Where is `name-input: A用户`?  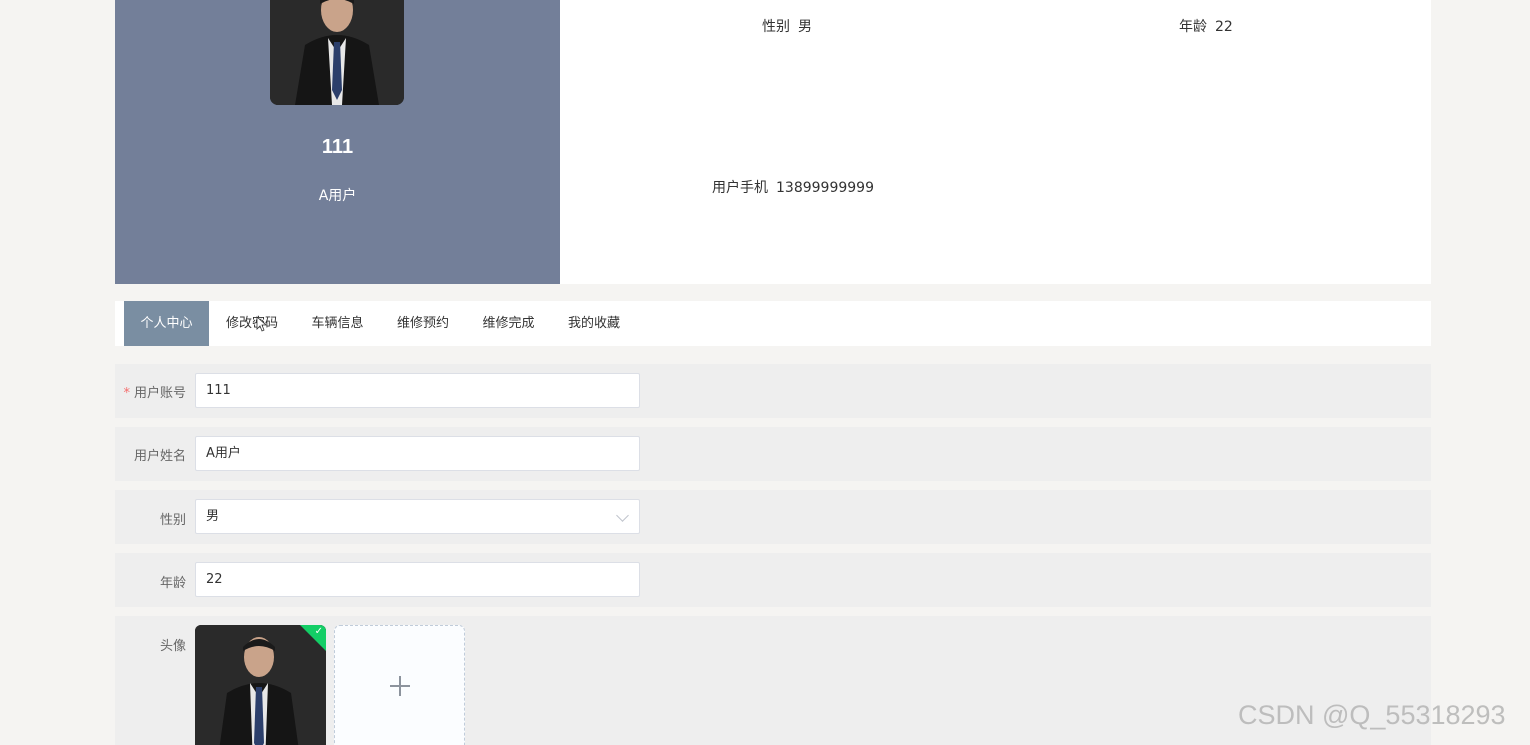
name-input: A用户 is located at coordinates (417, 453).